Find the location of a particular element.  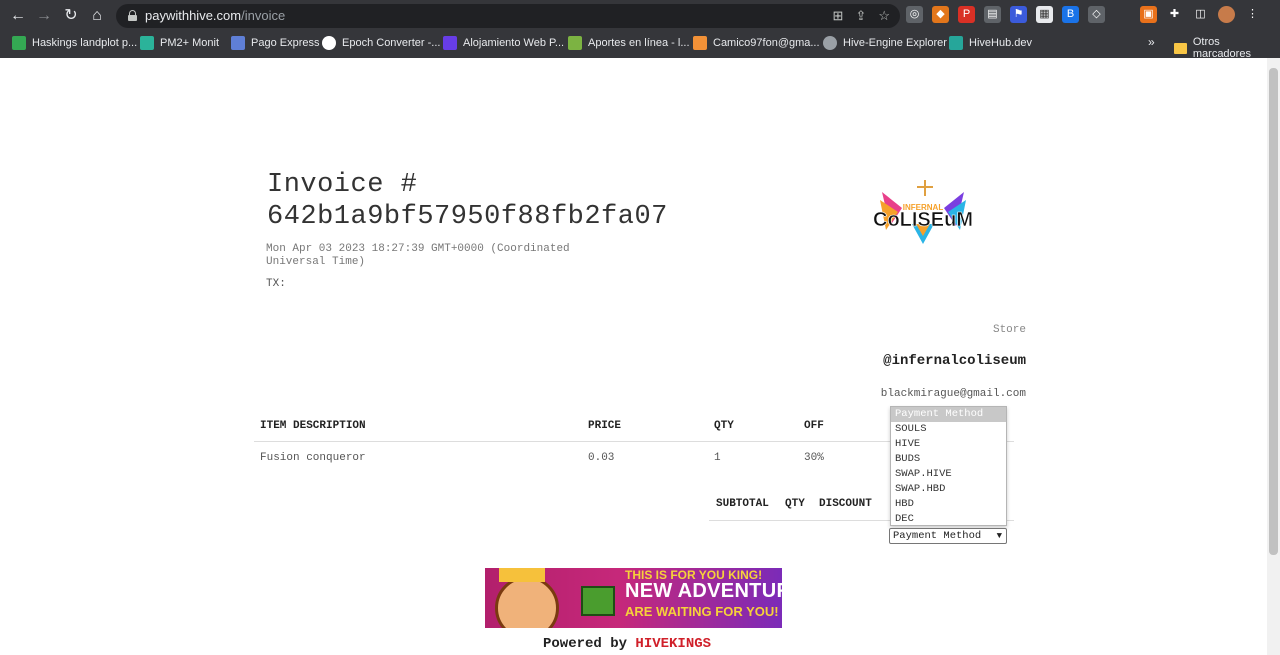

payment-option: HBD is located at coordinates (948, 504).